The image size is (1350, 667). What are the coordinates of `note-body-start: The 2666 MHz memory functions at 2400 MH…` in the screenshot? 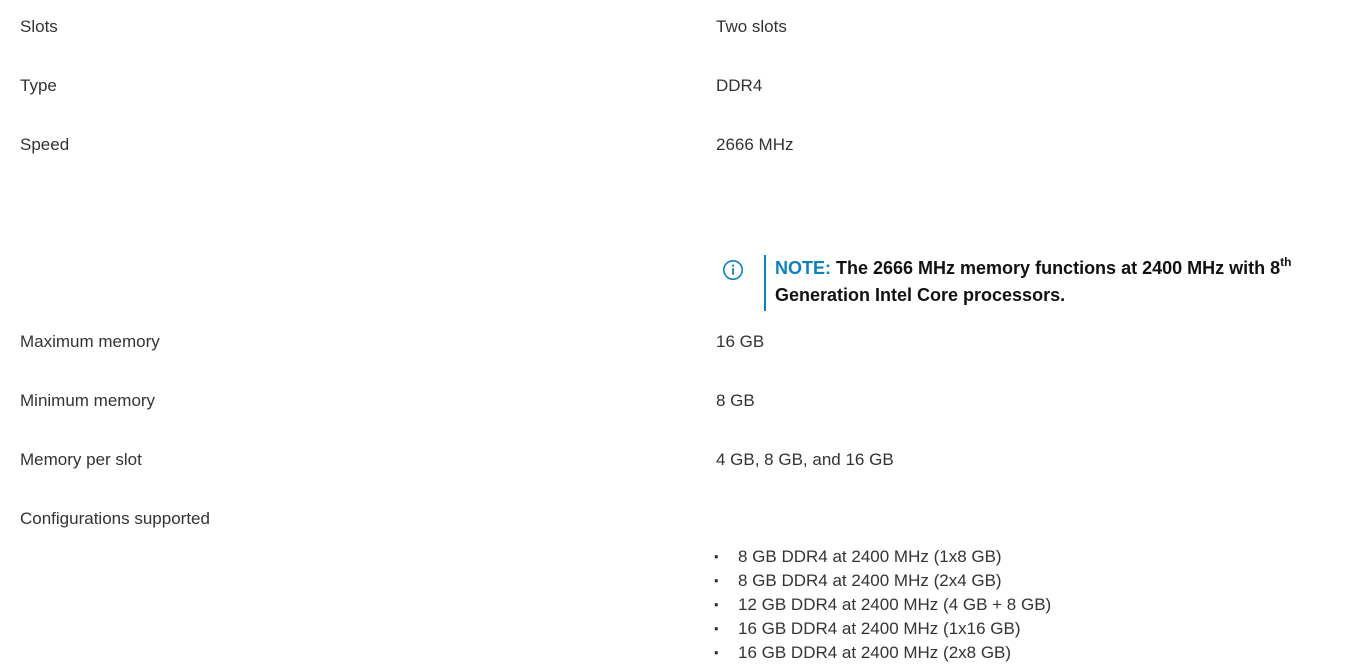 It's located at (1056, 268).